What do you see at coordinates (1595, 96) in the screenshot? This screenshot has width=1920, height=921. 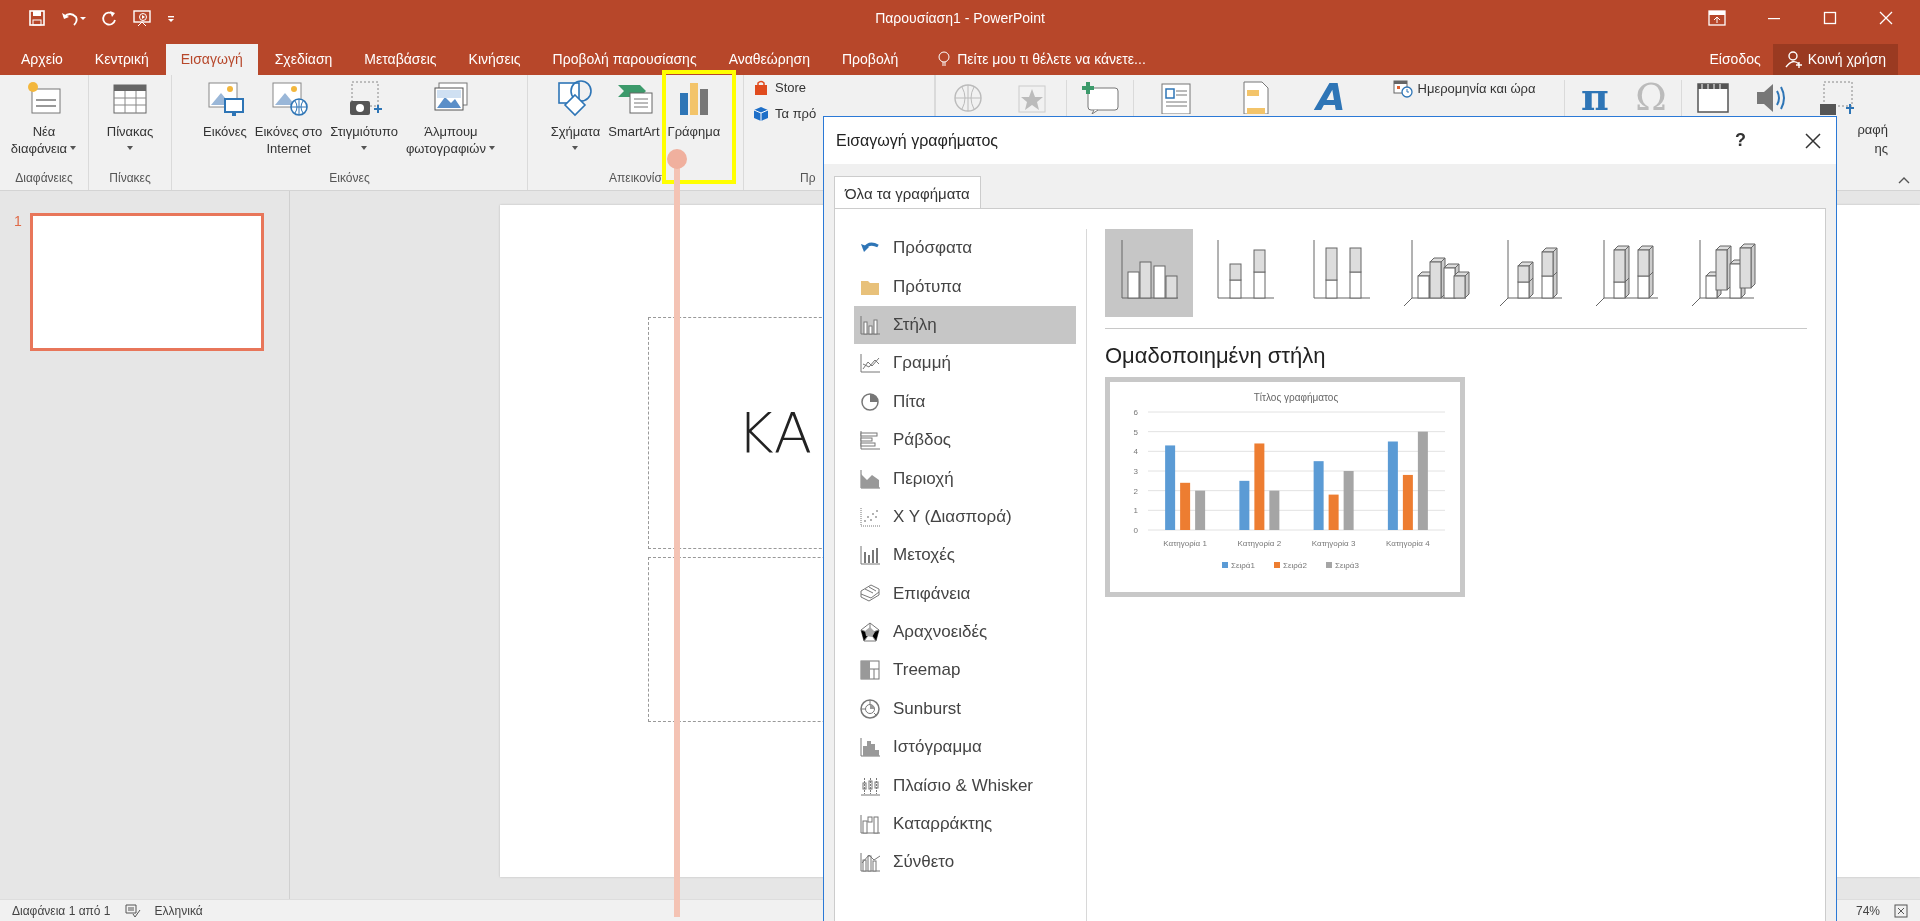 I see `equation-glyph: π` at bounding box center [1595, 96].